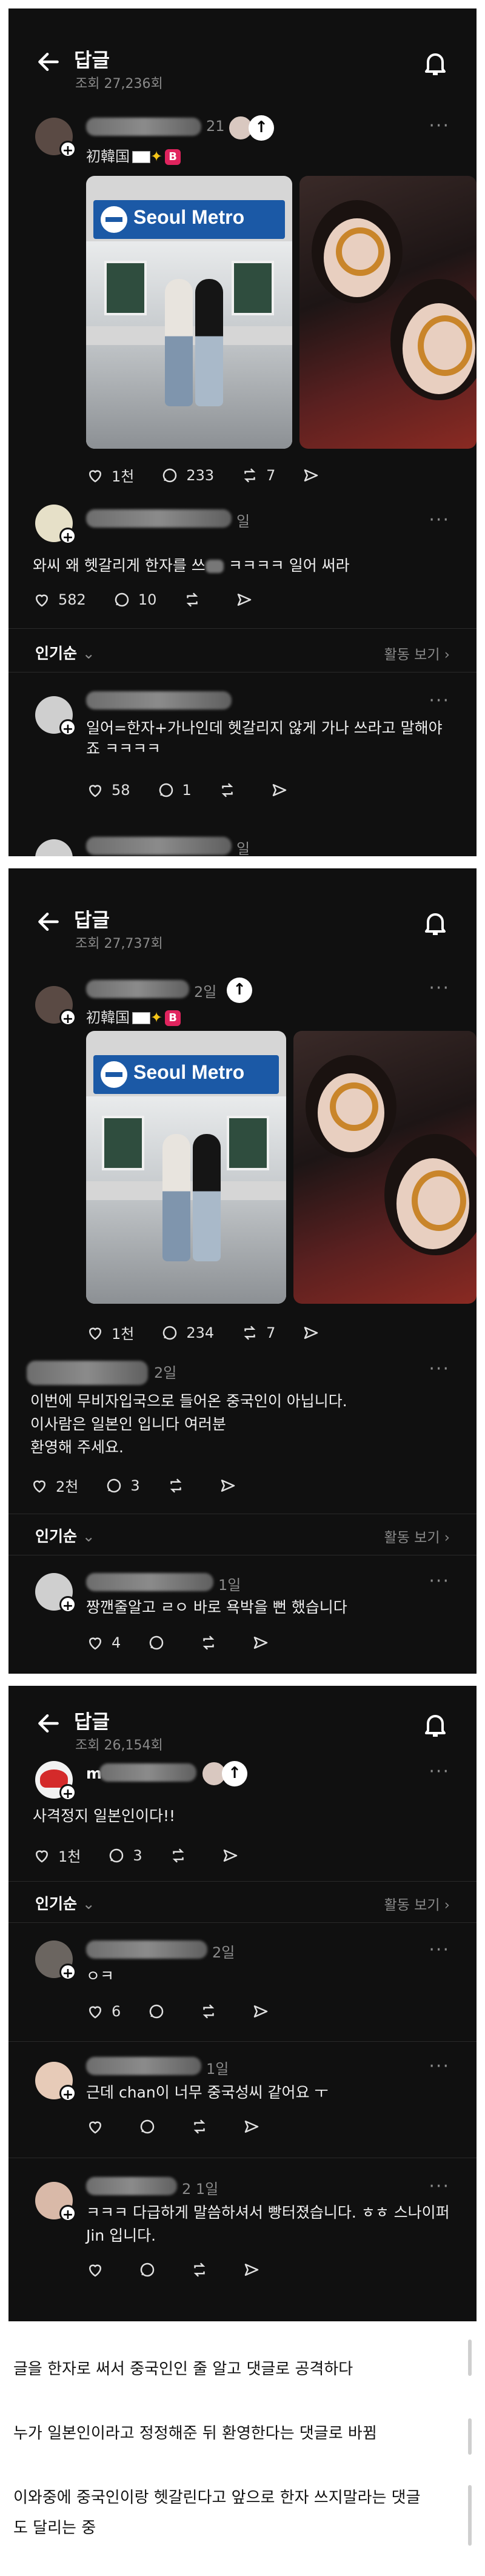 The height and width of the screenshot is (2576, 485). What do you see at coordinates (54, 1485) in the screenshot?
I see `like-button: 2천` at bounding box center [54, 1485].